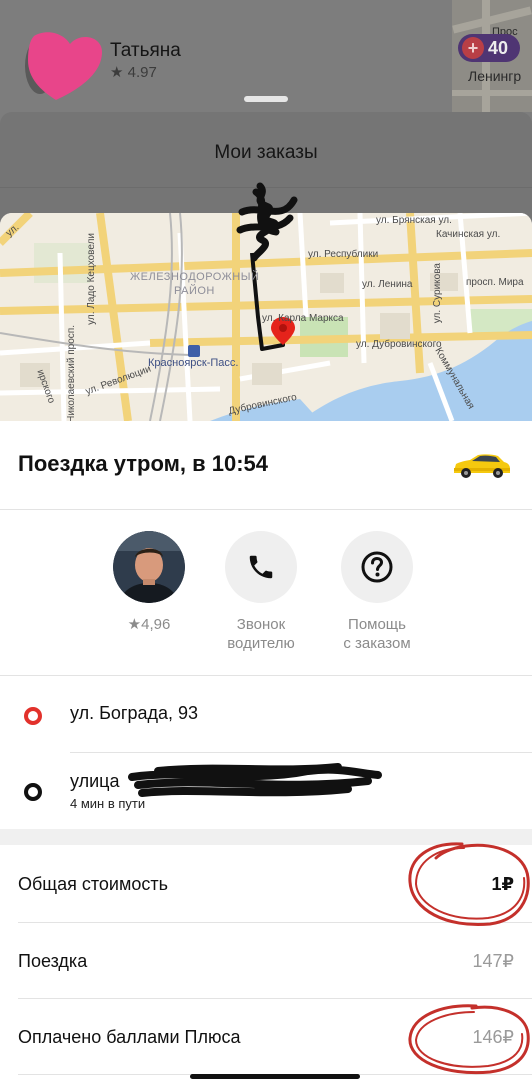 This screenshot has width=532, height=1080. What do you see at coordinates (261, 643) in the screenshot?
I see `call-caption-line: водителю` at bounding box center [261, 643].